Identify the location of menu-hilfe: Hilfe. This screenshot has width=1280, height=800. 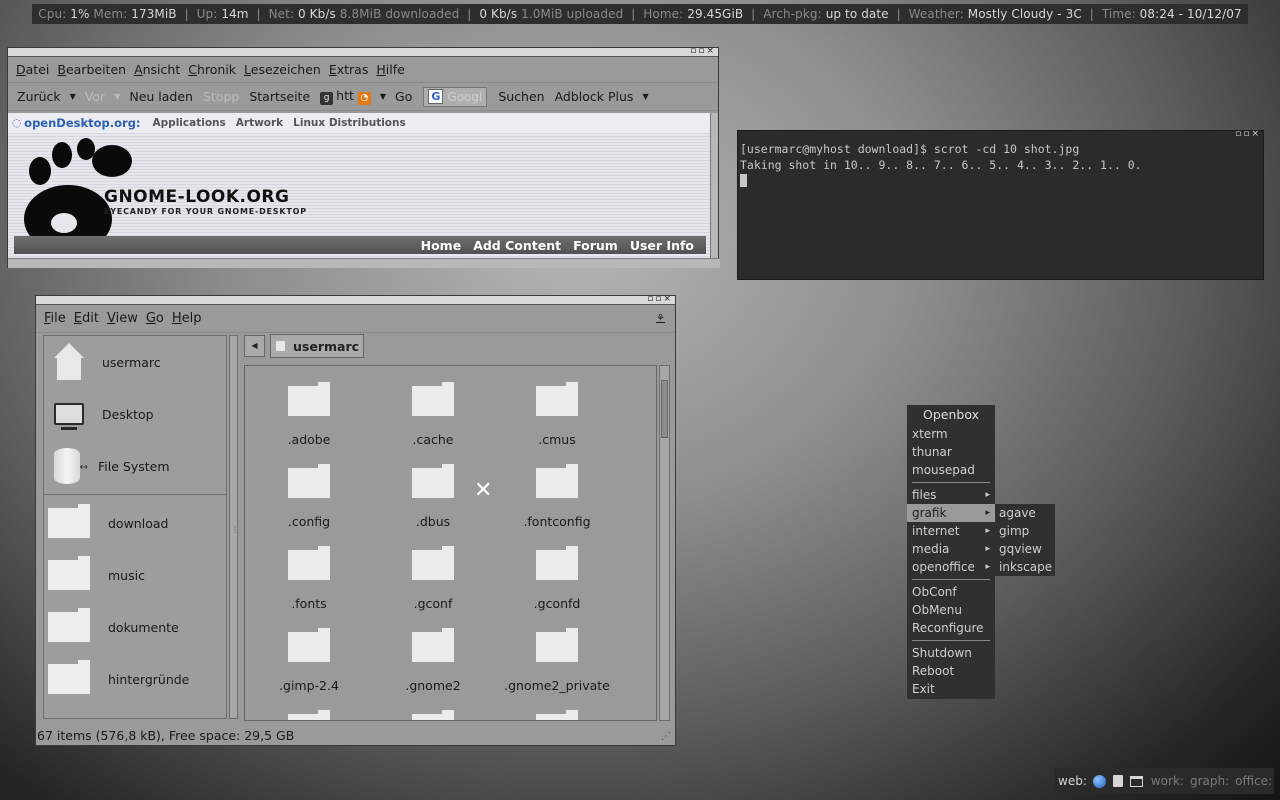
(390, 69).